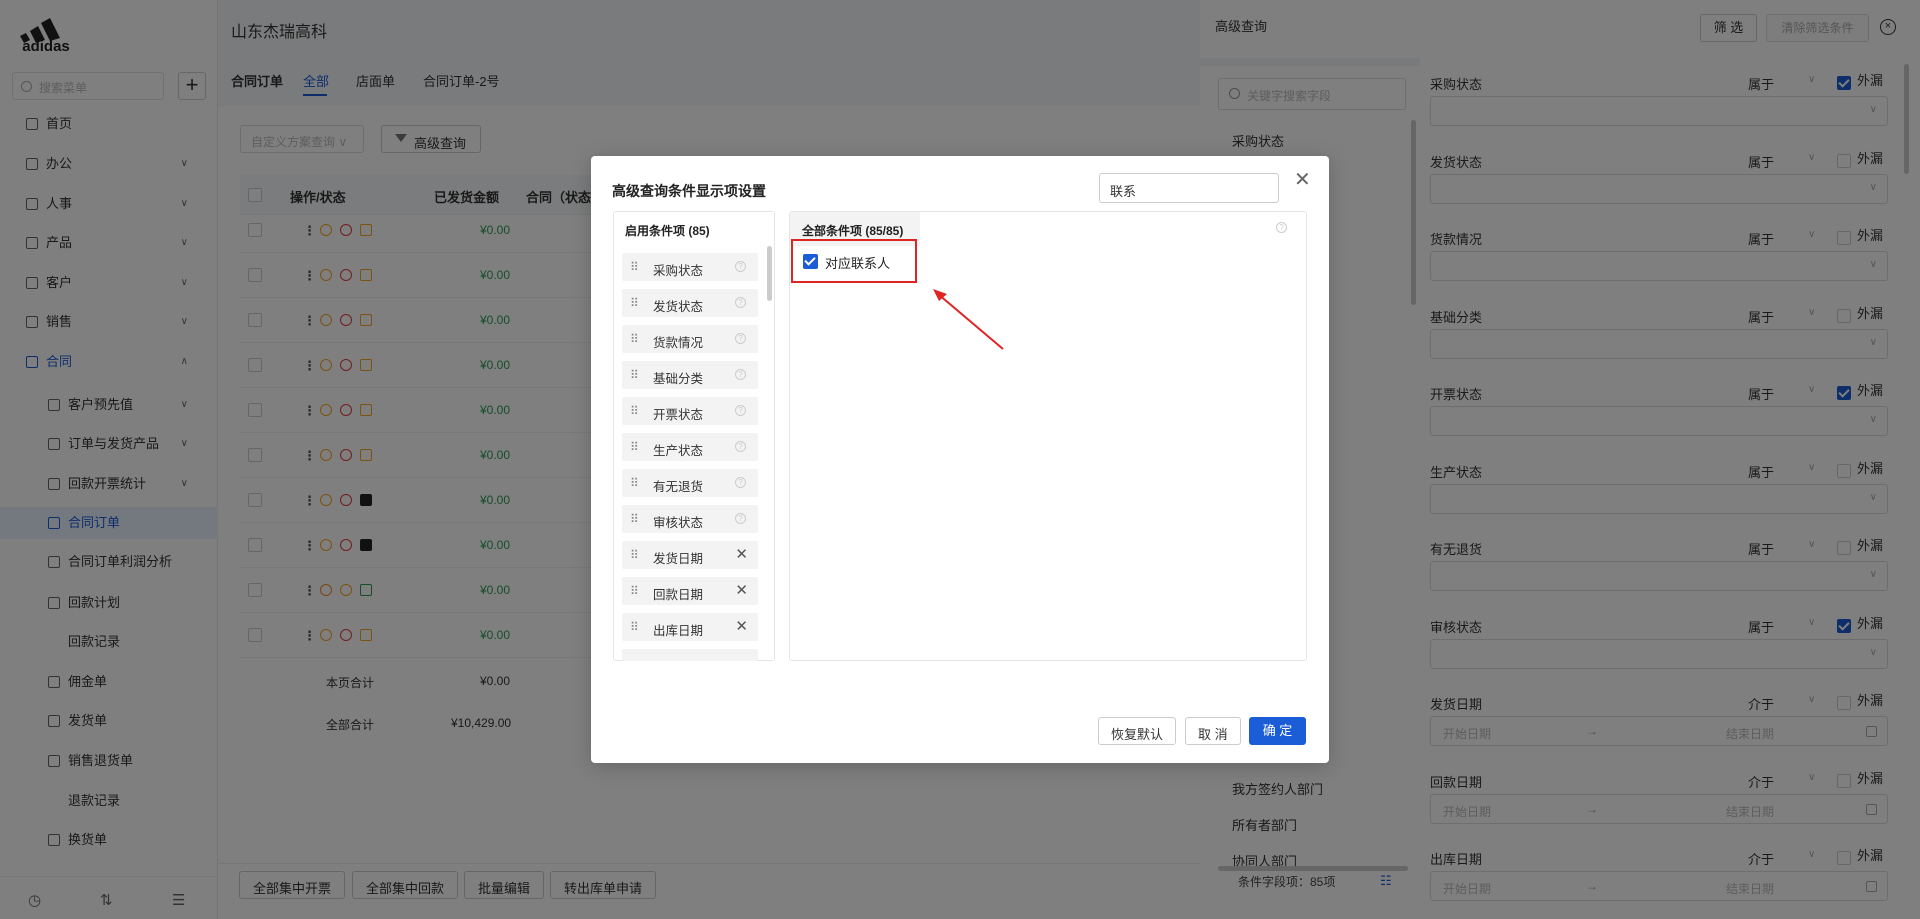 The width and height of the screenshot is (1920, 919). I want to click on enabled-condition-item: ⠿ 出库日期 ✕, so click(690, 627).